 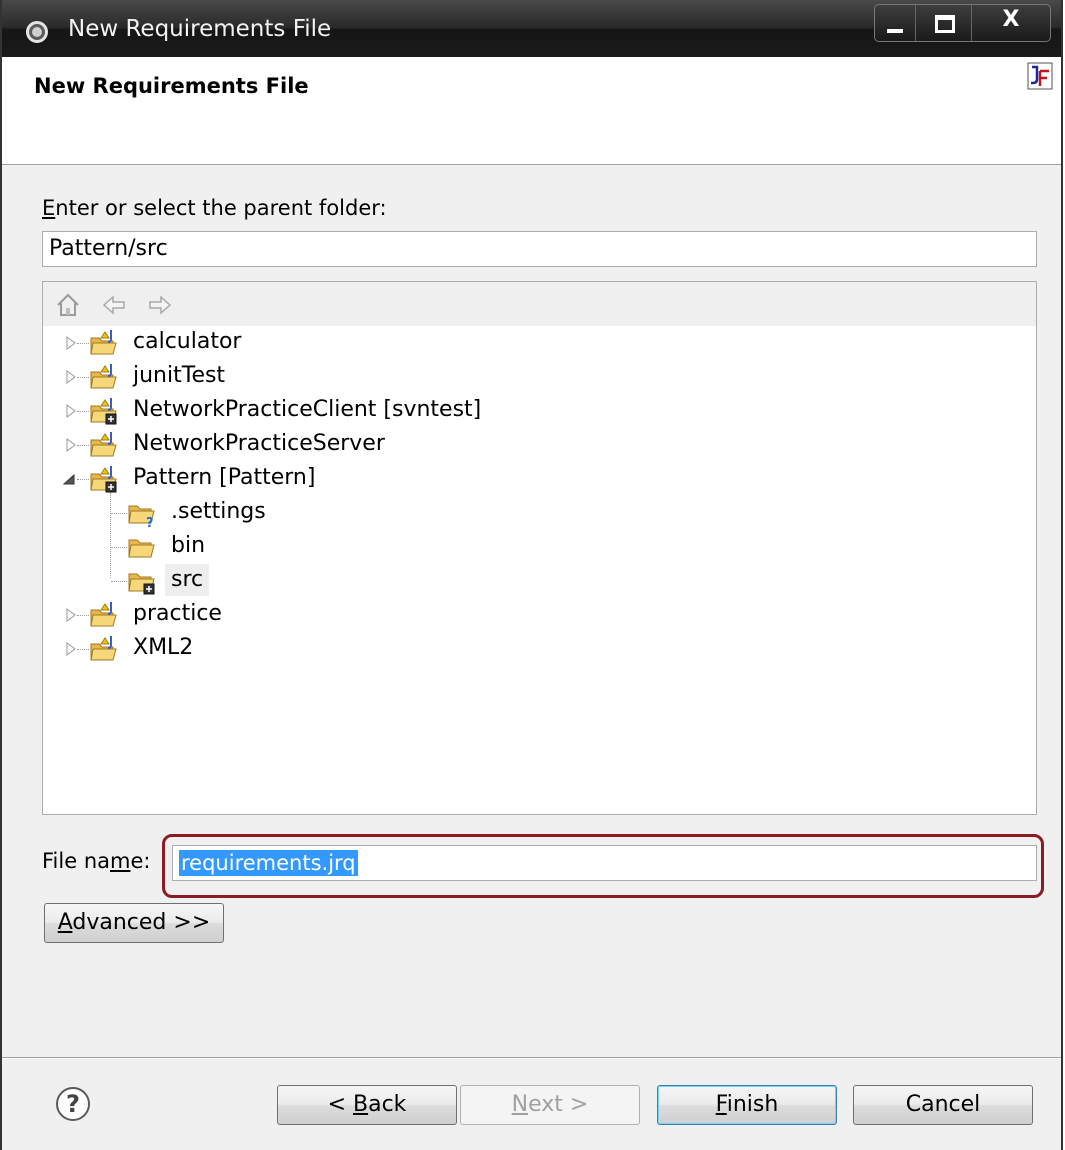 What do you see at coordinates (538, 615) in the screenshot?
I see `tree-item-practice: practice` at bounding box center [538, 615].